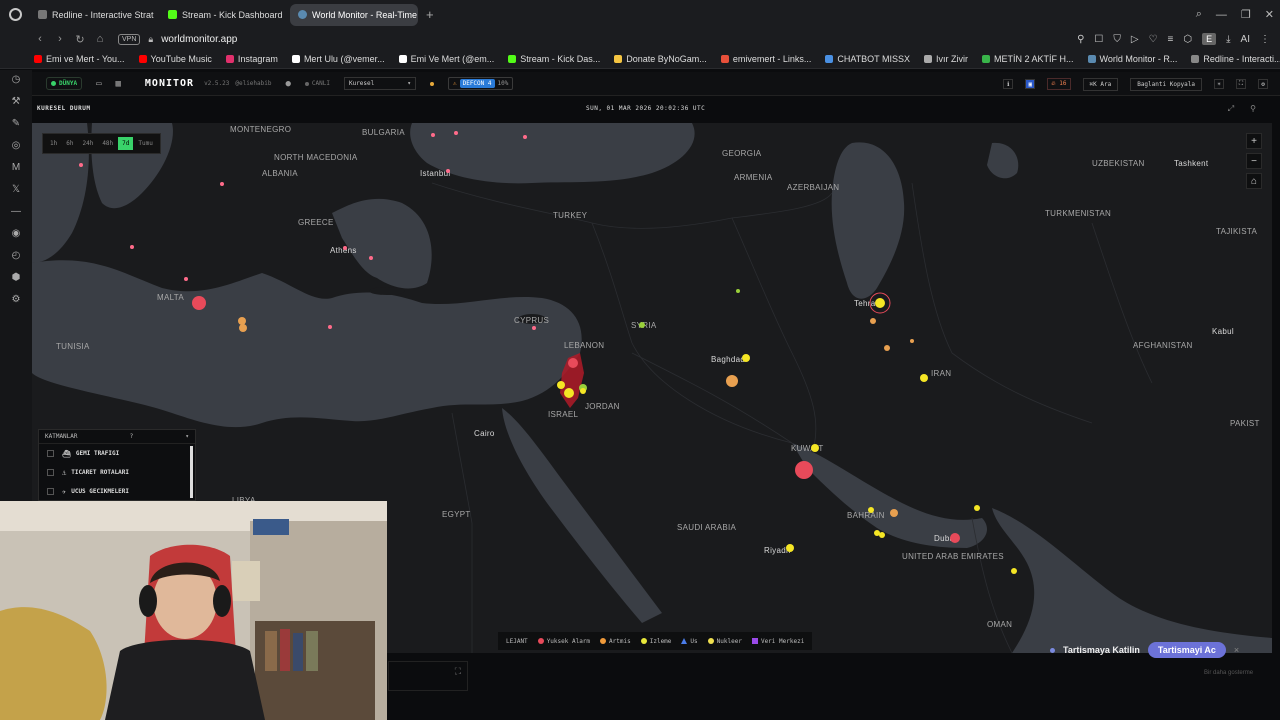 The image size is (1280, 720). What do you see at coordinates (40, 39) in the screenshot?
I see `back-icon: ‹` at bounding box center [40, 39].